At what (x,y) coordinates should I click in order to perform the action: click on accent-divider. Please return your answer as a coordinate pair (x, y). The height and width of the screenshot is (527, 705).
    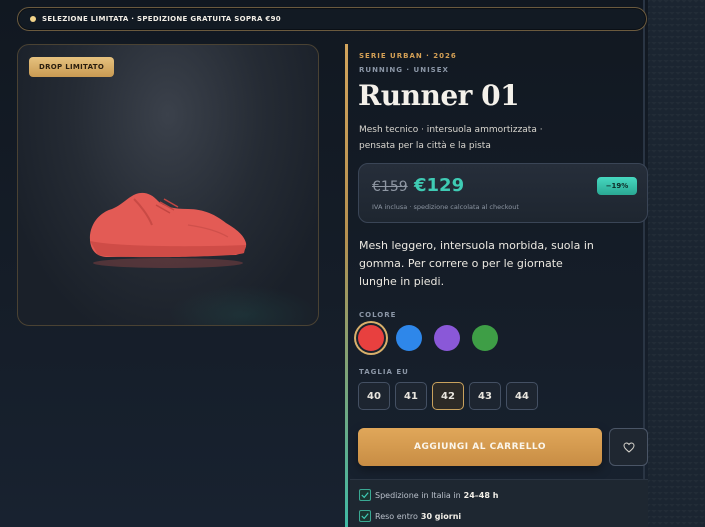
    Looking at the image, I should click on (346, 285).